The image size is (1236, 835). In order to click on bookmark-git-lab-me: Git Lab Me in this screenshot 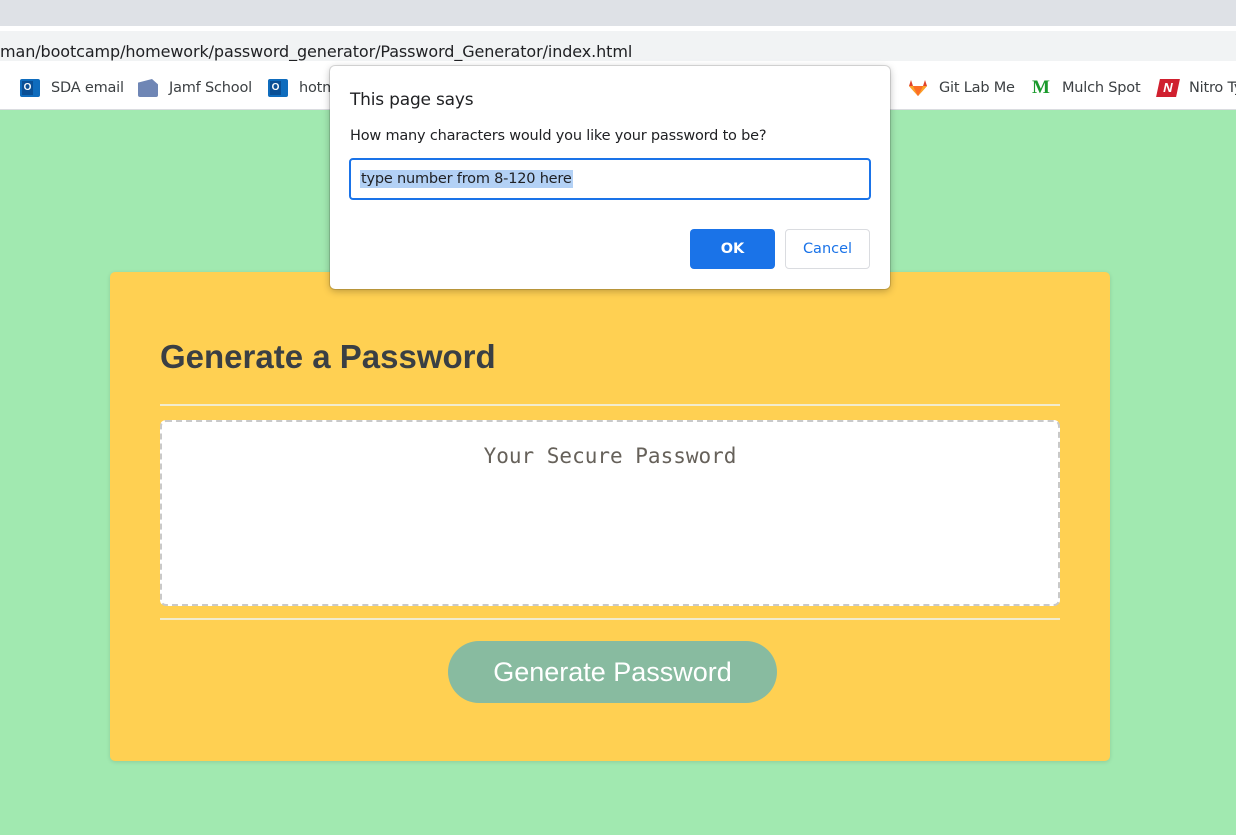, I will do `click(961, 88)`.